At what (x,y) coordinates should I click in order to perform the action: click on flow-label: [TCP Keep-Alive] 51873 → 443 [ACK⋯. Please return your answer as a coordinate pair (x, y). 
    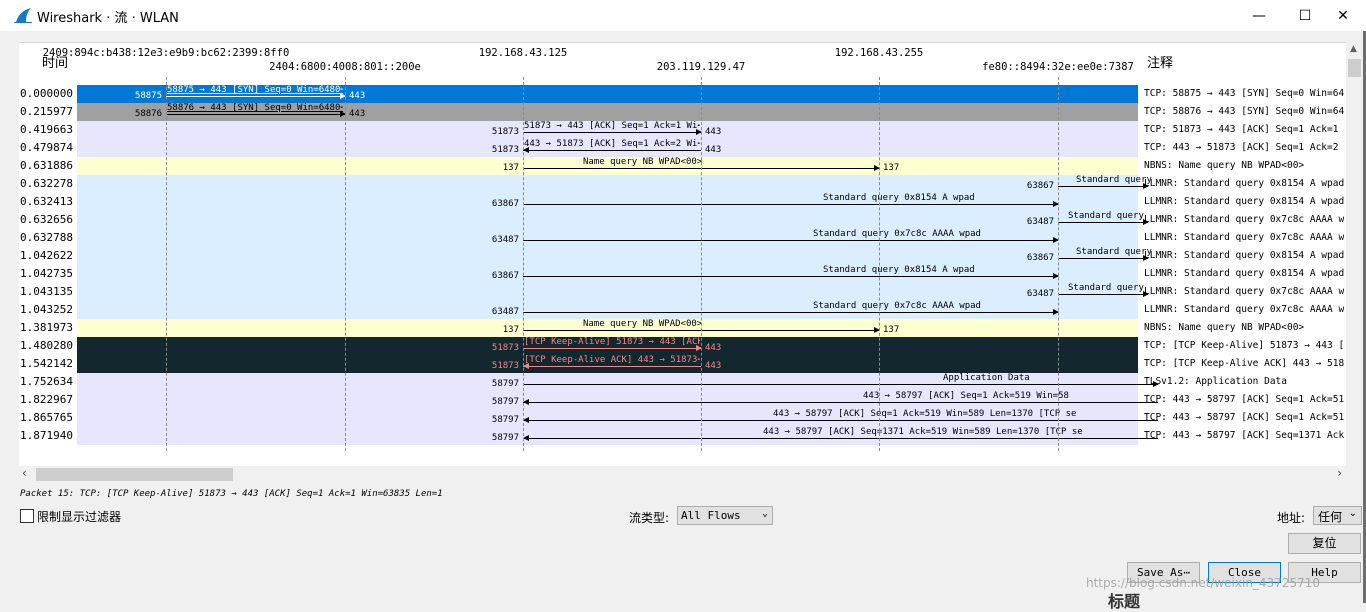
    Looking at the image, I should click on (612, 342).